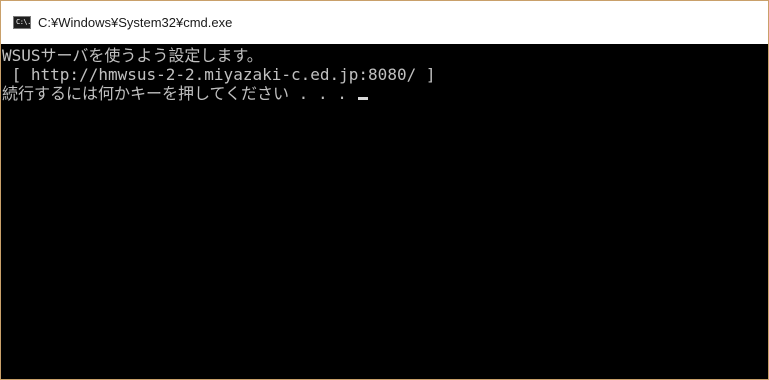  What do you see at coordinates (135, 22) in the screenshot?
I see `window-title: C:¥Windows¥System32¥cmd.exe` at bounding box center [135, 22].